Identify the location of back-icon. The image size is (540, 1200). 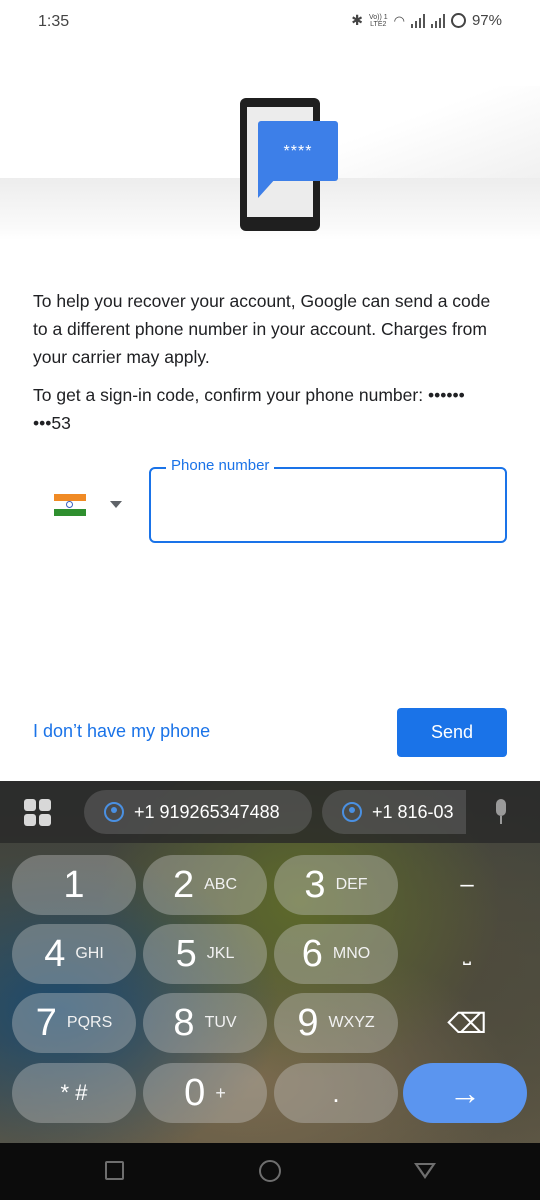
(425, 1171).